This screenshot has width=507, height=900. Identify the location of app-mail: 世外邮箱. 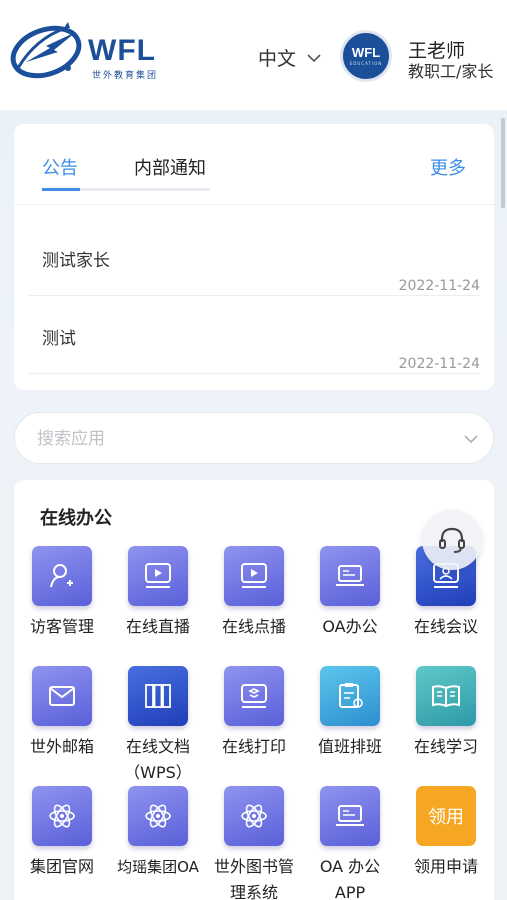
(62, 713).